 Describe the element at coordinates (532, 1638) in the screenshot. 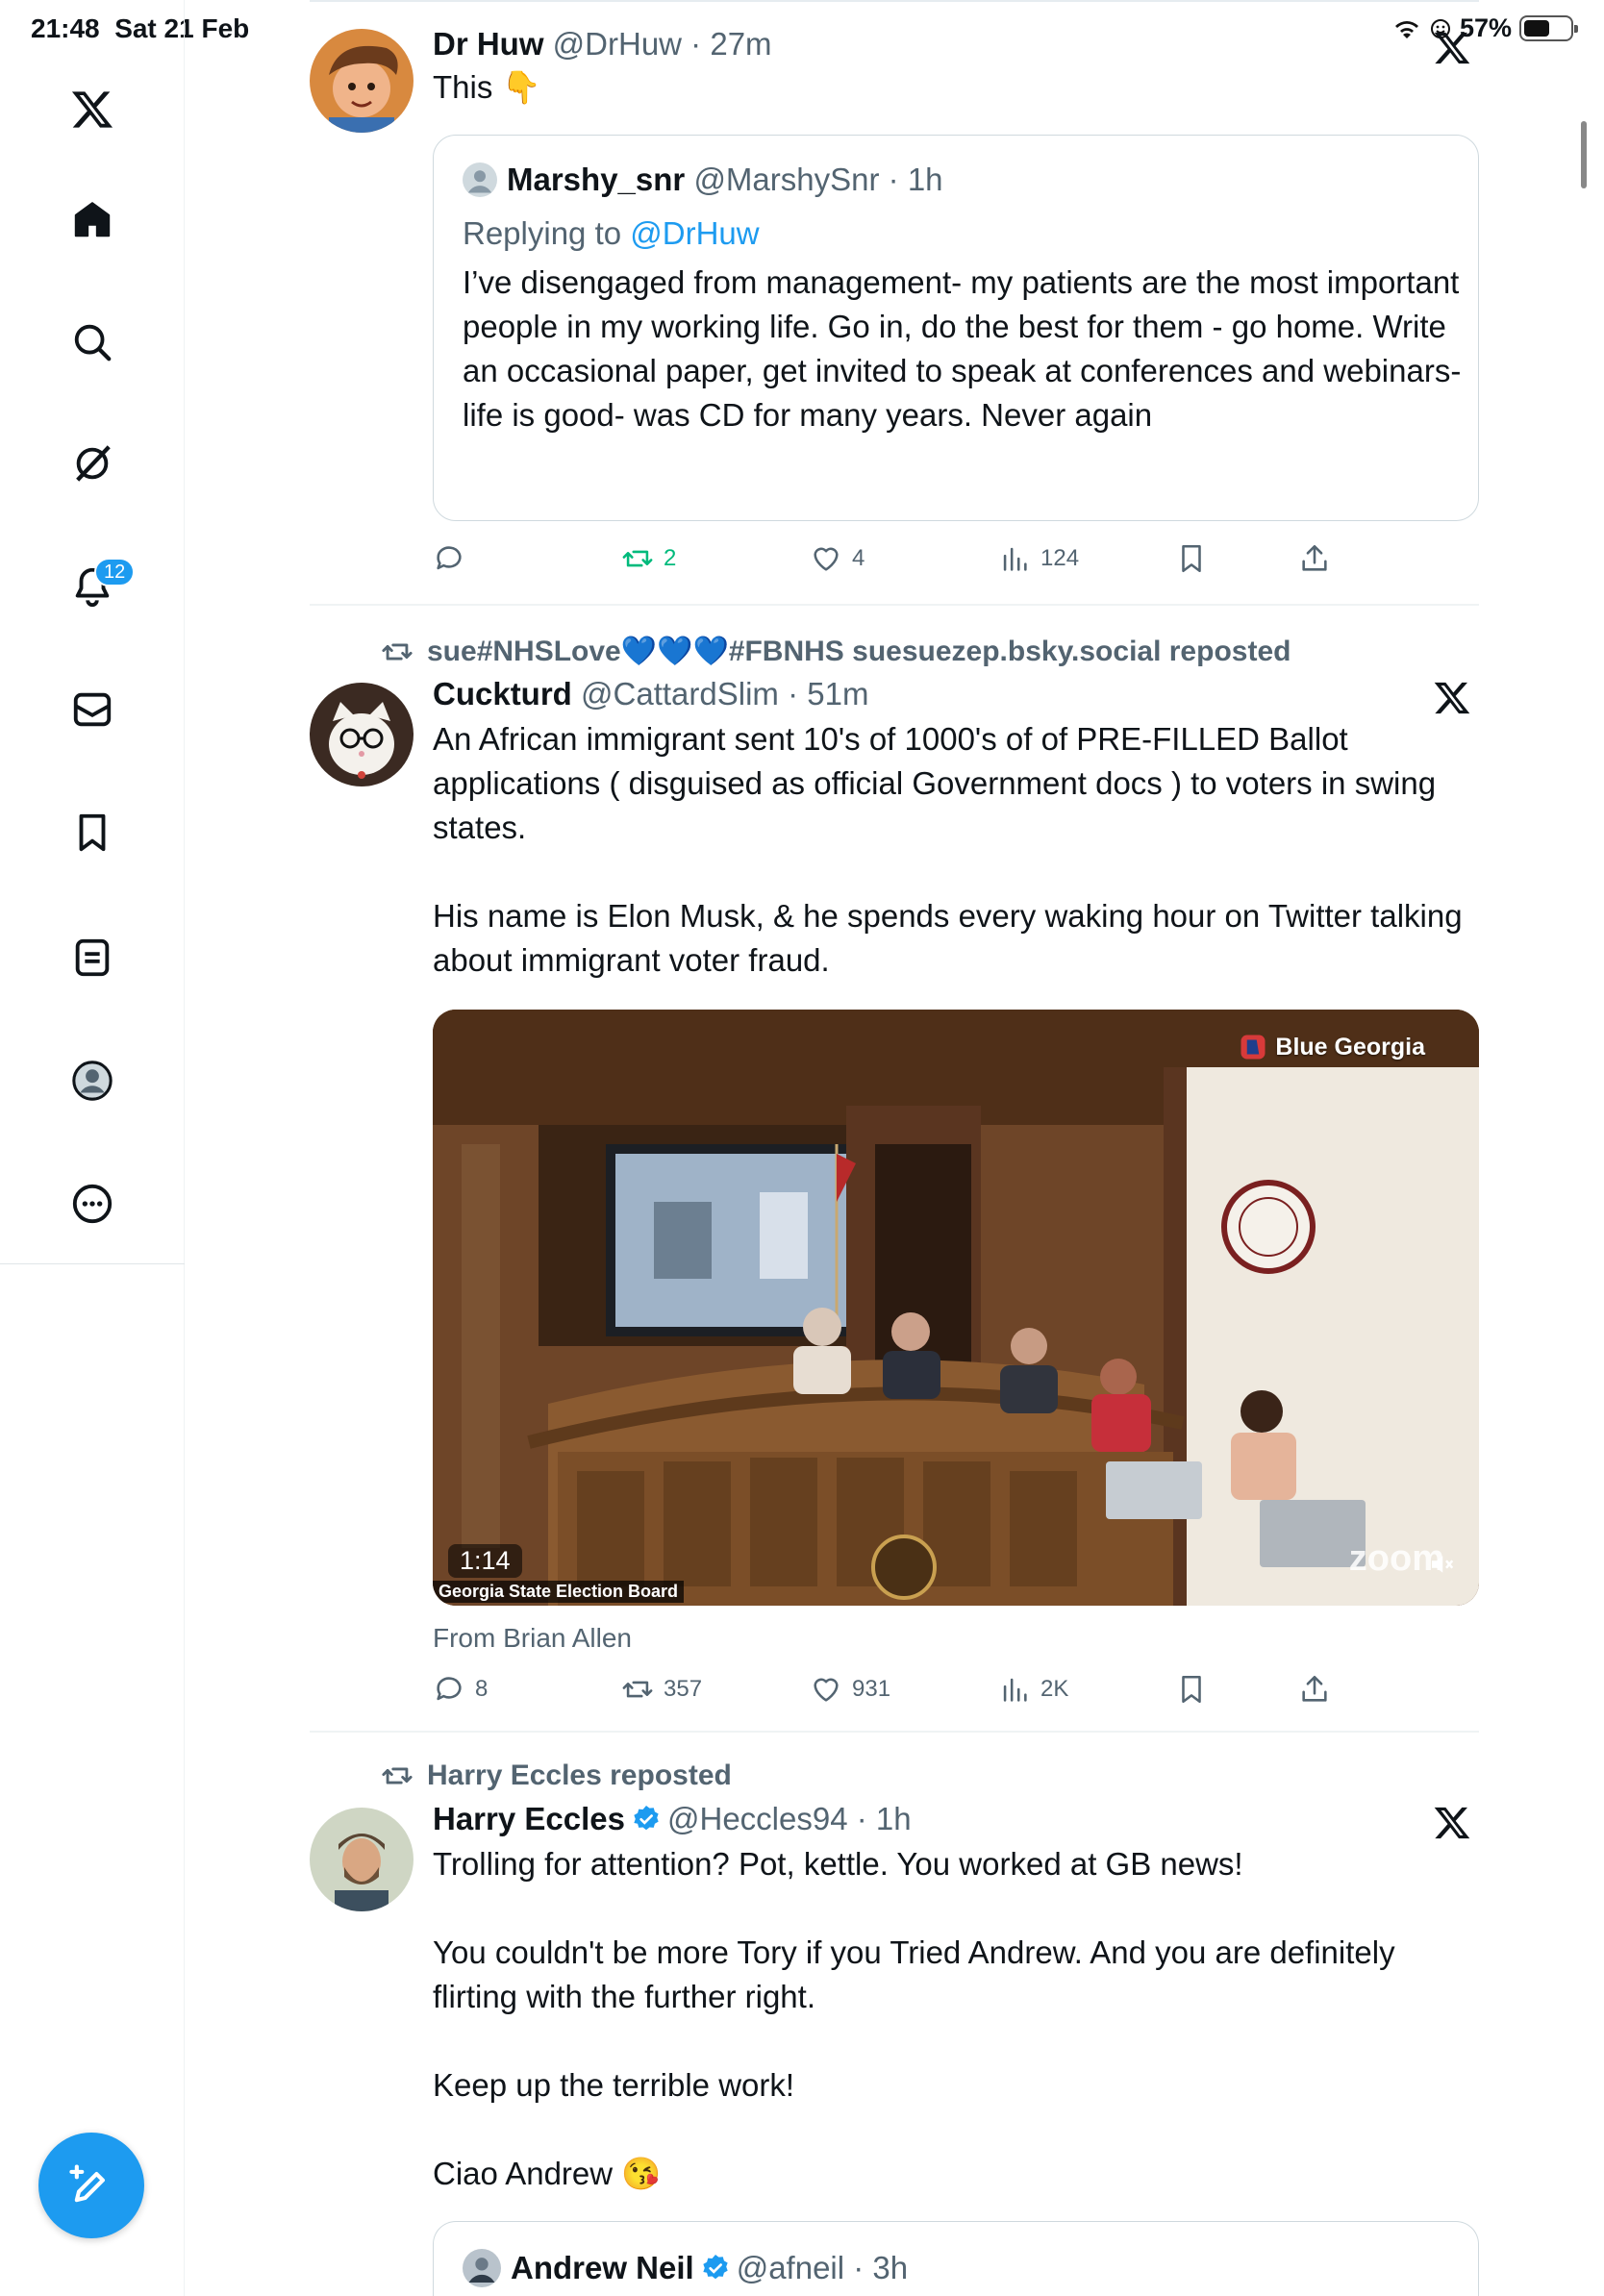

I see `media-source: From Brian Allen` at that location.